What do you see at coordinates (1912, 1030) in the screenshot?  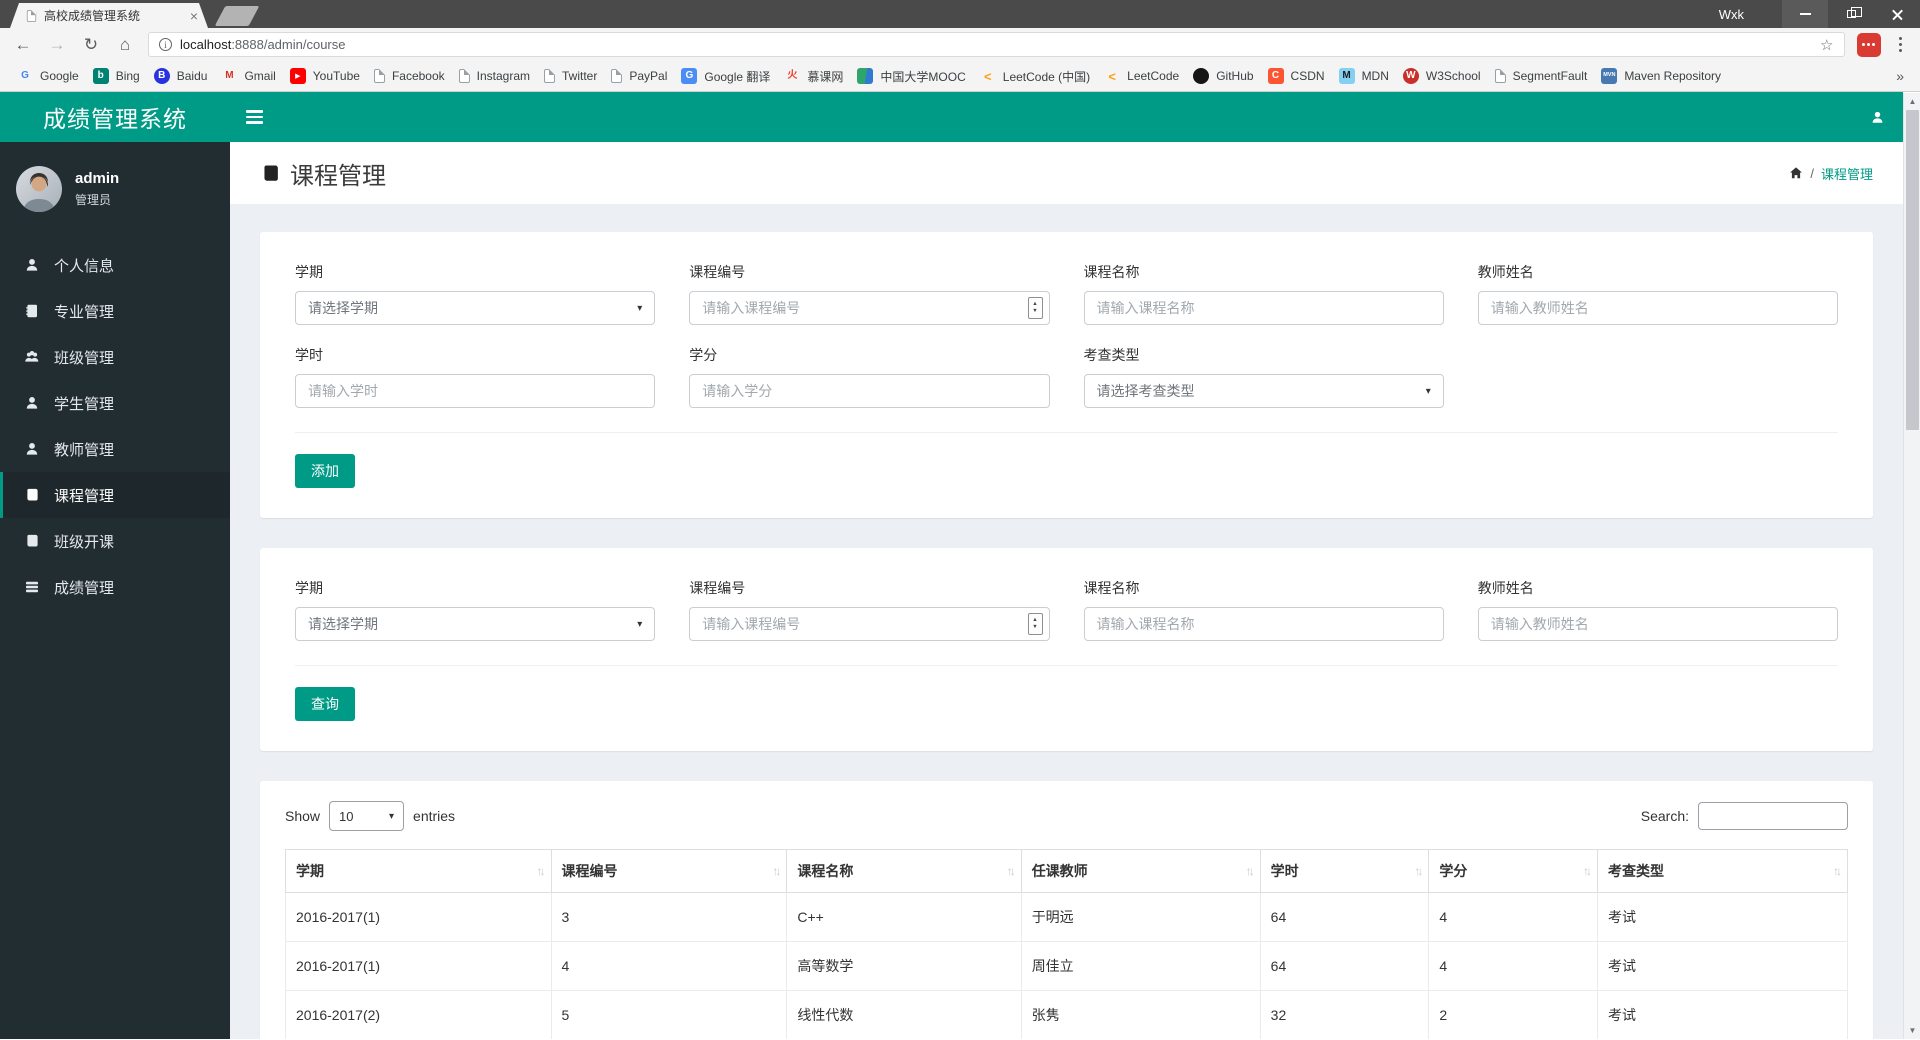 I see `scrollbar-down-icon: ▼` at bounding box center [1912, 1030].